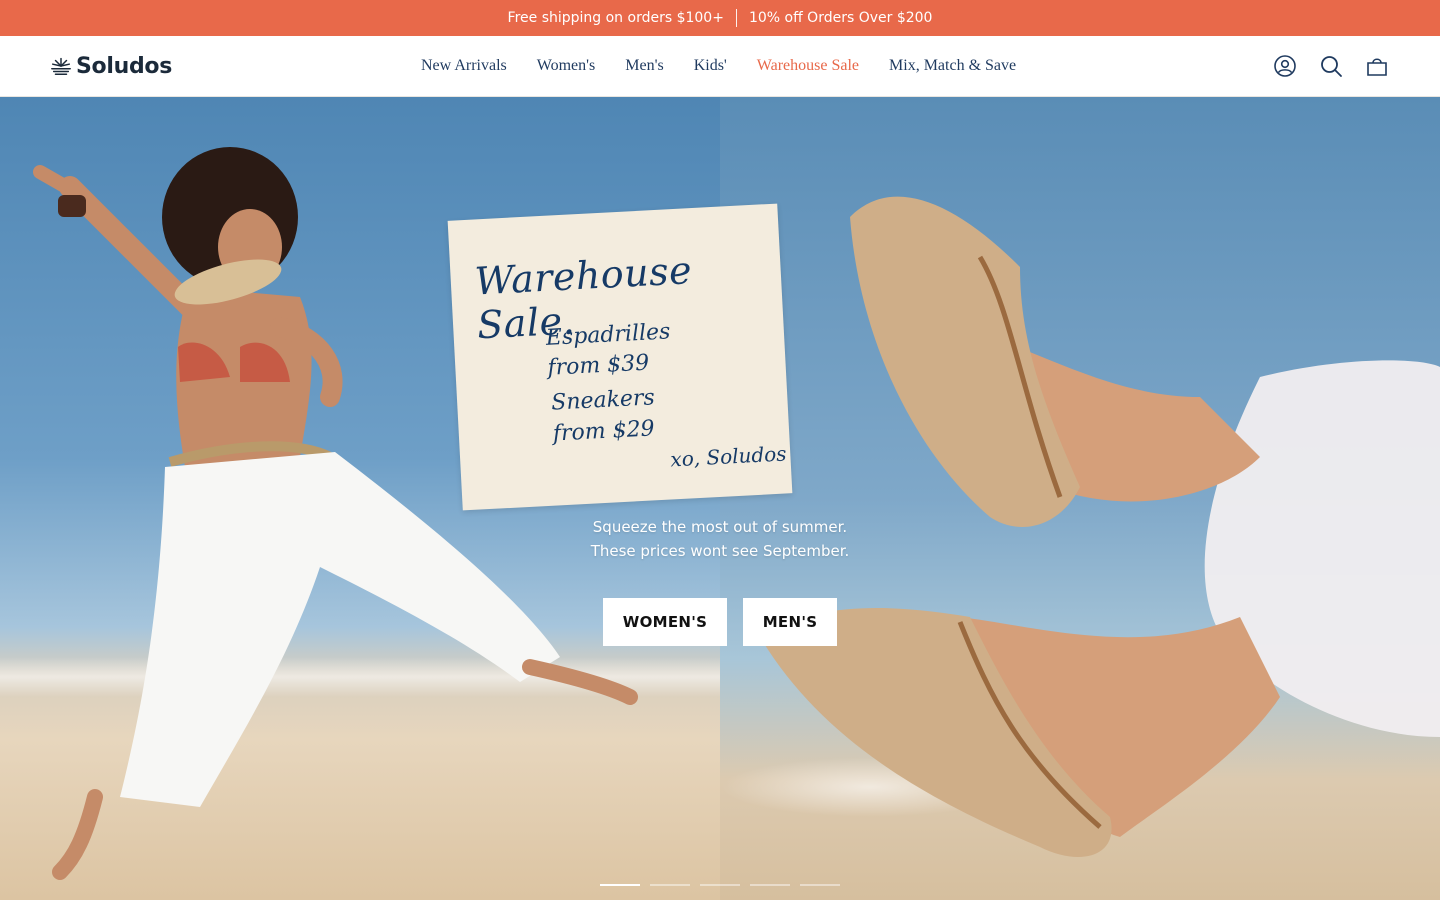 This screenshot has width=1440, height=900. Describe the element at coordinates (710, 66) in the screenshot. I see `nav-kids: Kids'` at that location.